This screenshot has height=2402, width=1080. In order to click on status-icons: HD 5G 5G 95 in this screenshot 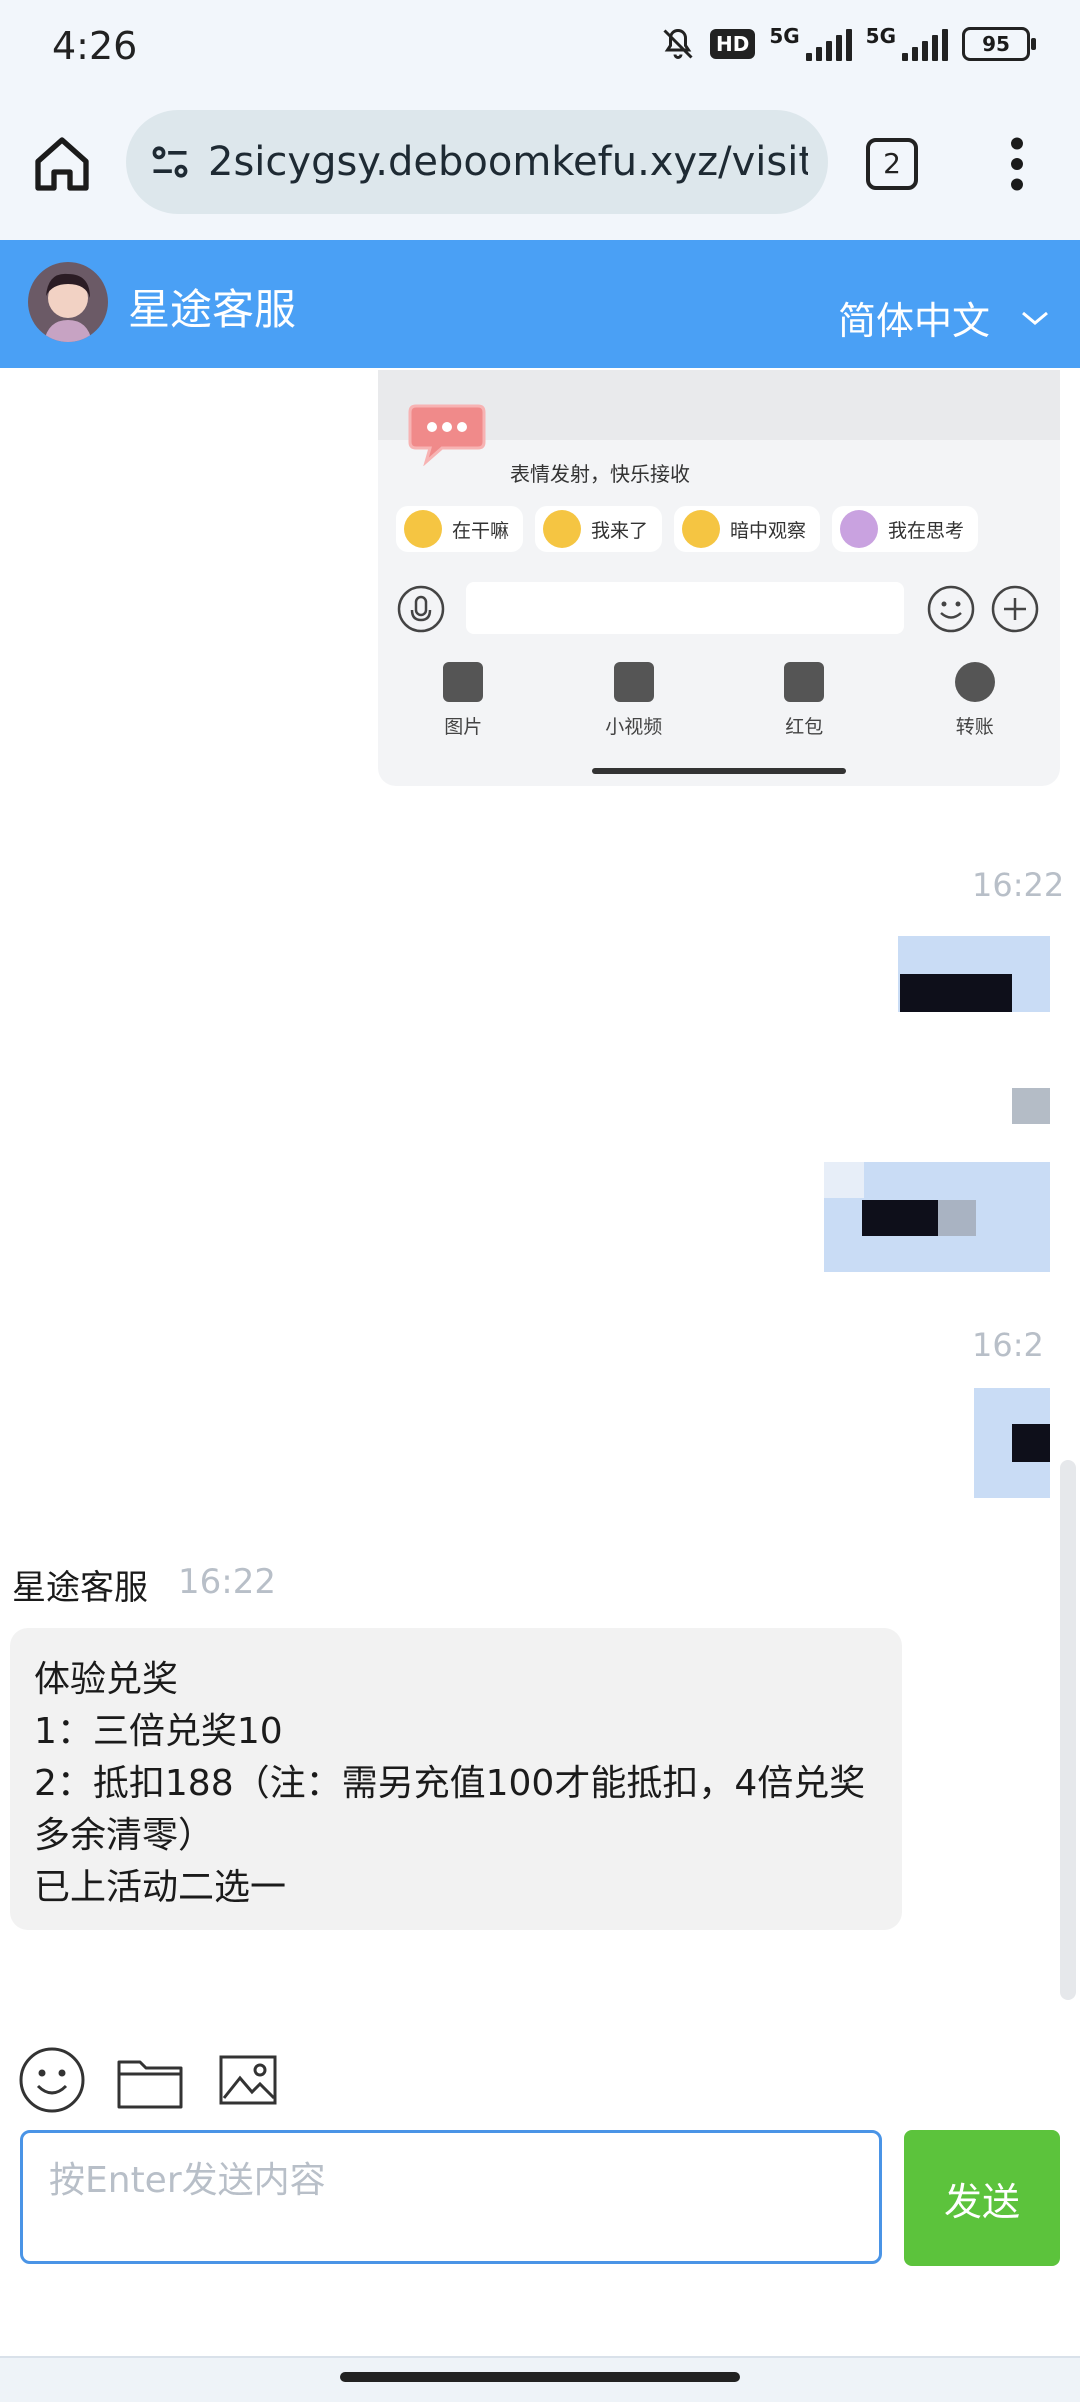, I will do `click(848, 43)`.